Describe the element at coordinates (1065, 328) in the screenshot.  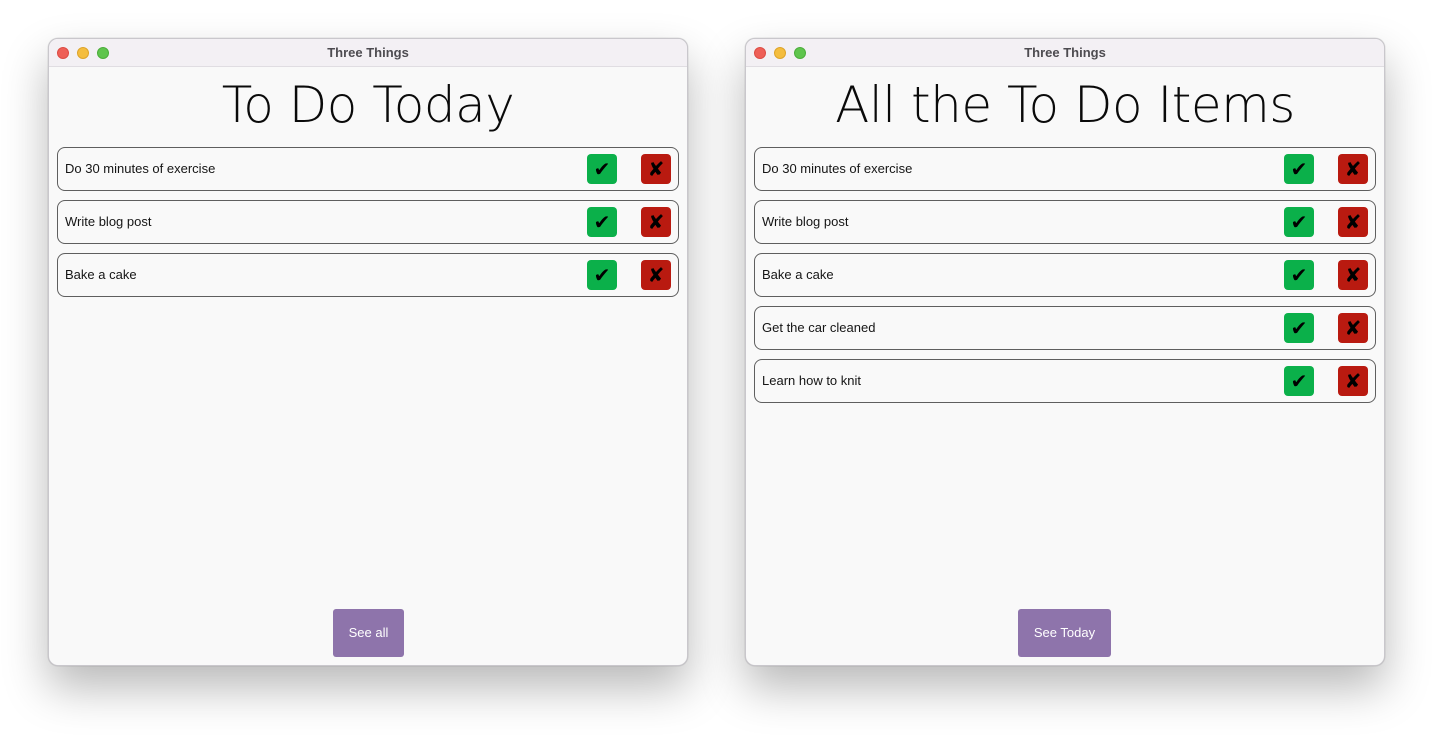
I see `todo-row: Get the car cleaned ✔ ✘` at that location.